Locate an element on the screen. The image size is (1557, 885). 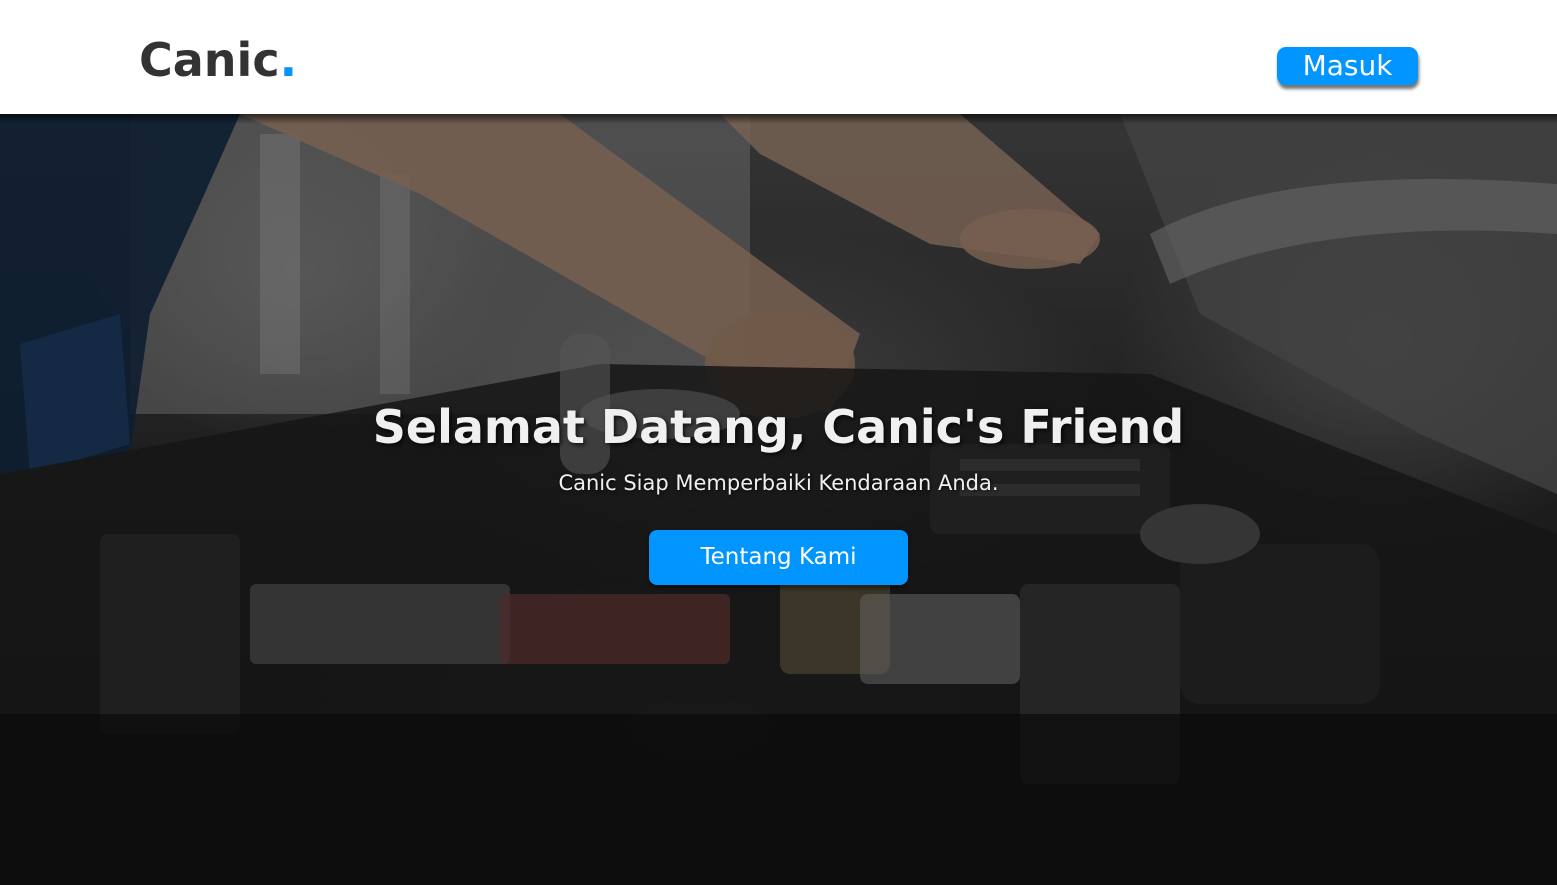
site-header: Canic. Masuk is located at coordinates (778, 57).